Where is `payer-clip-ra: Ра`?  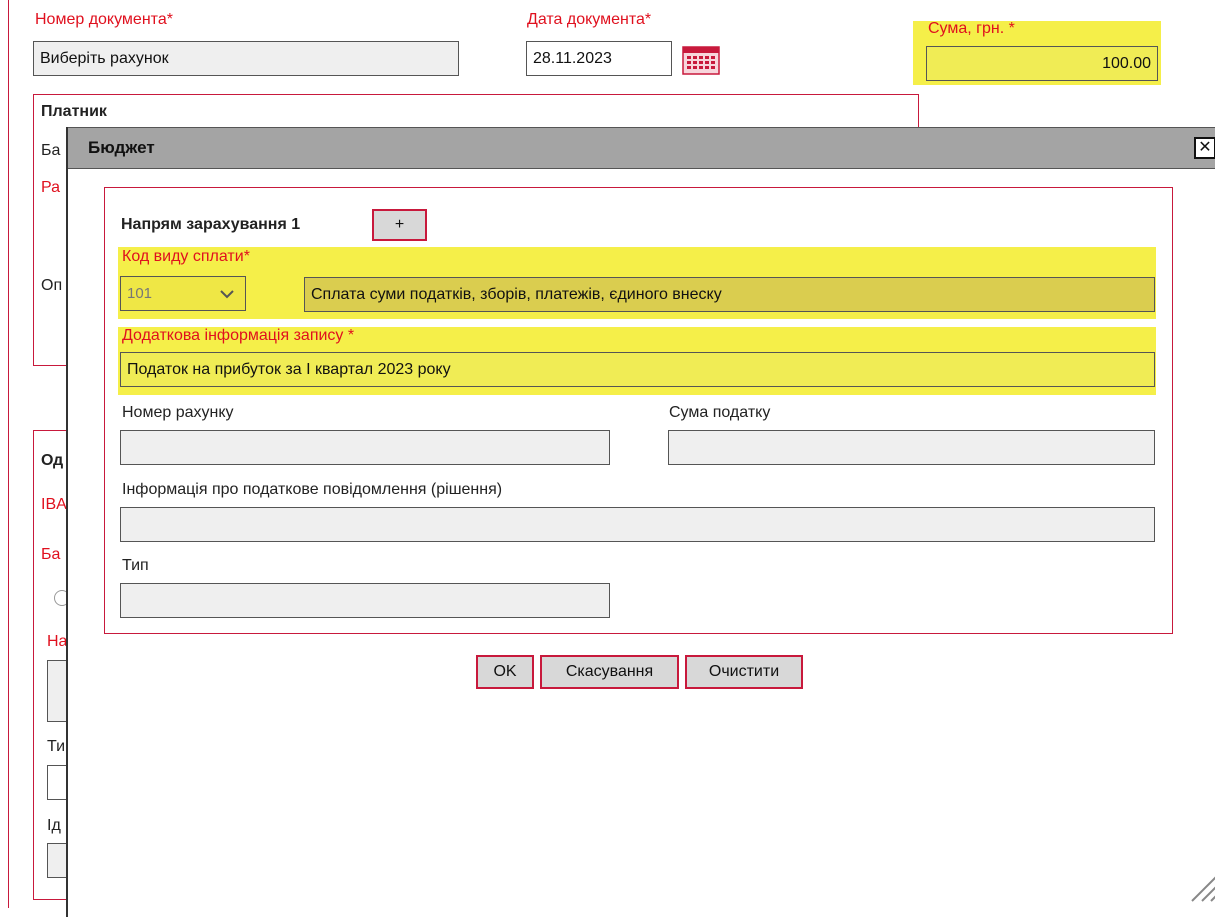
payer-clip-ra: Ра is located at coordinates (51, 187).